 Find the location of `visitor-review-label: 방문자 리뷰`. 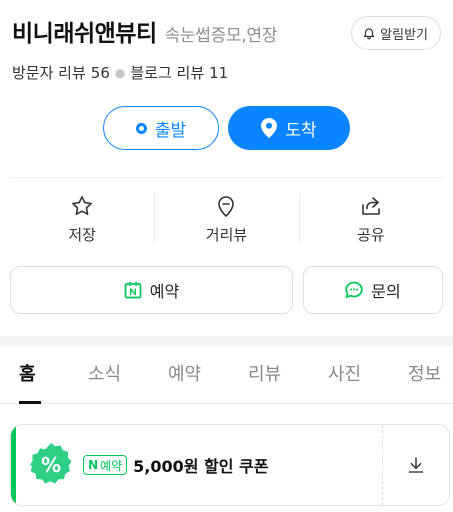

visitor-review-label: 방문자 리뷰 is located at coordinates (49, 73).